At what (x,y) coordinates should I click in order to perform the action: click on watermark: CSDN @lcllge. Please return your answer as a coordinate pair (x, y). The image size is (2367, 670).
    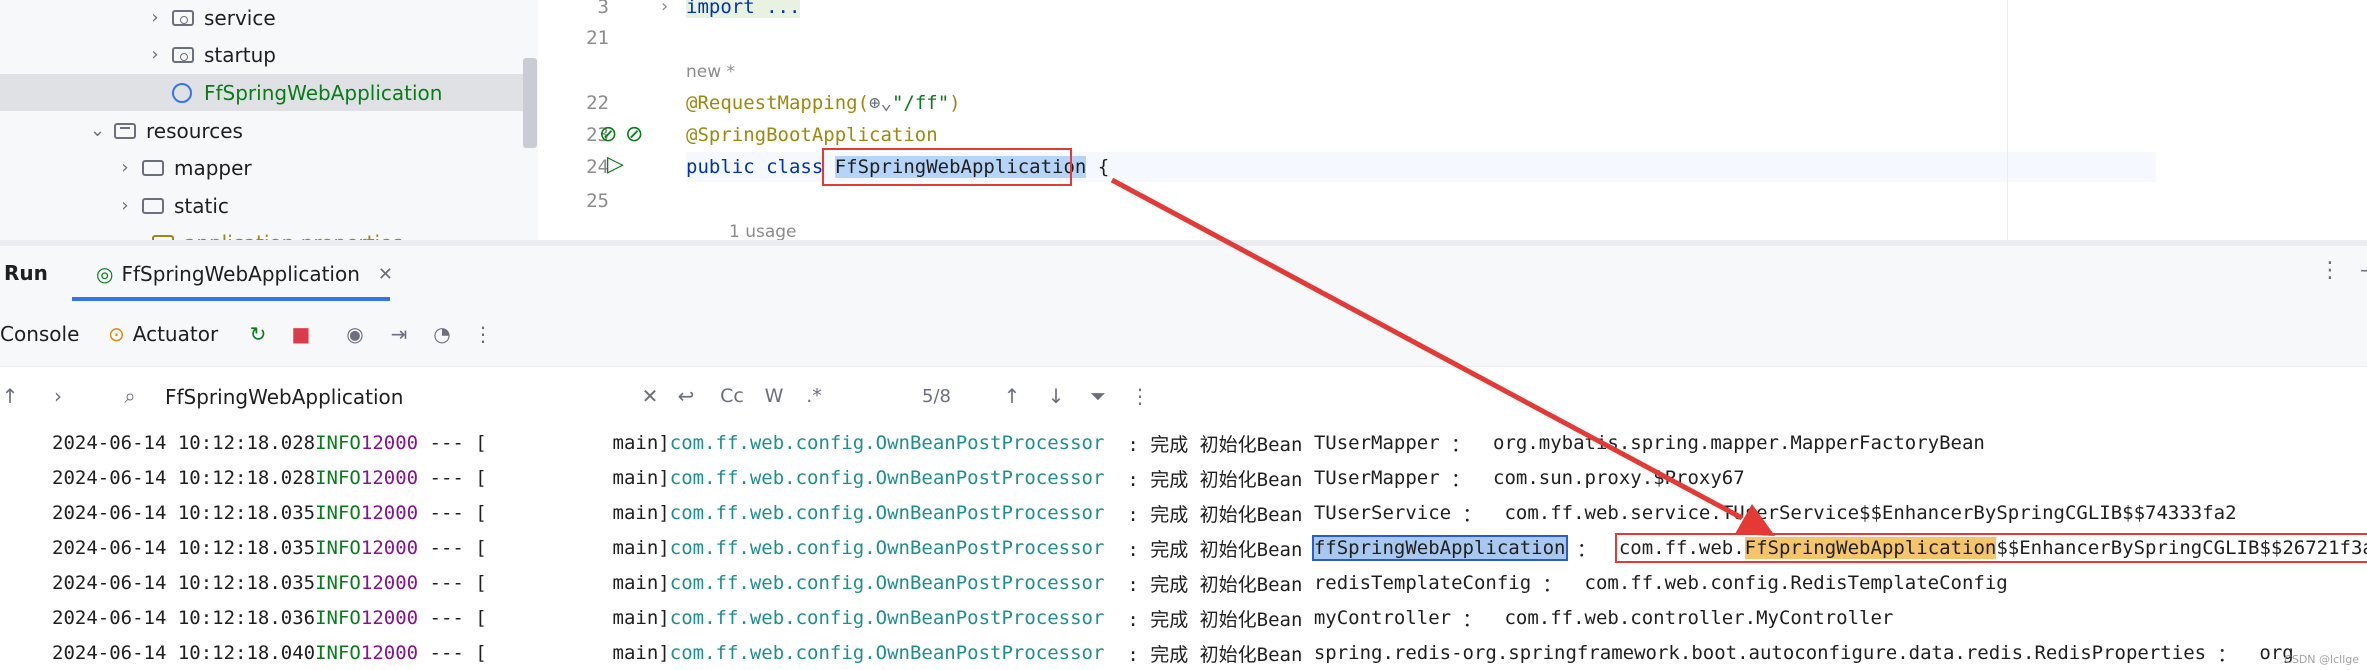
    Looking at the image, I should click on (2321, 659).